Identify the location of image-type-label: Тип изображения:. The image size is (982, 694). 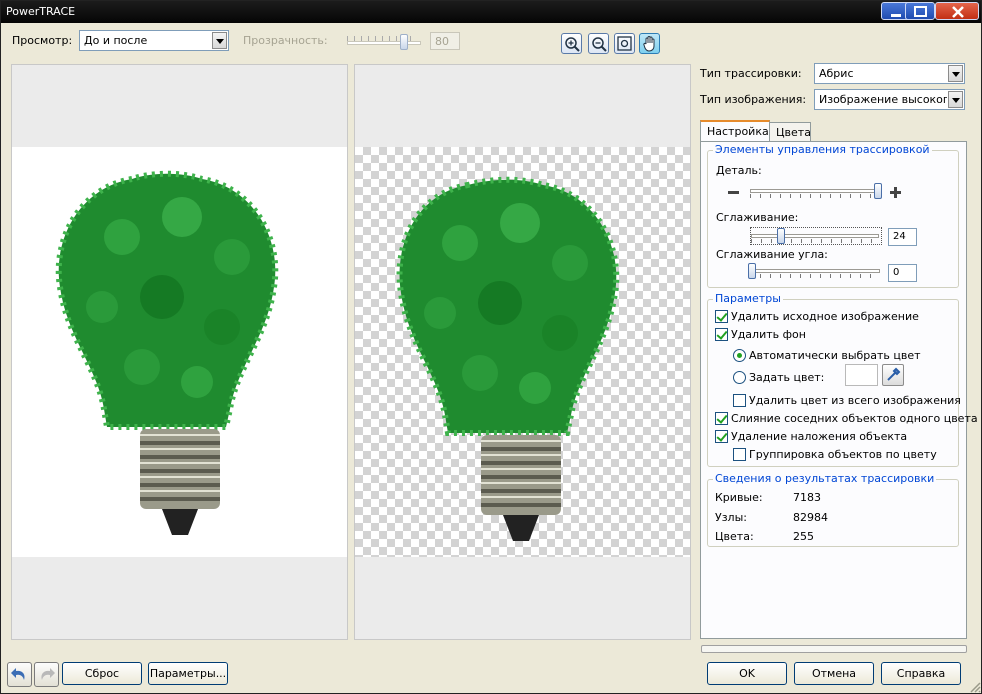
(753, 99).